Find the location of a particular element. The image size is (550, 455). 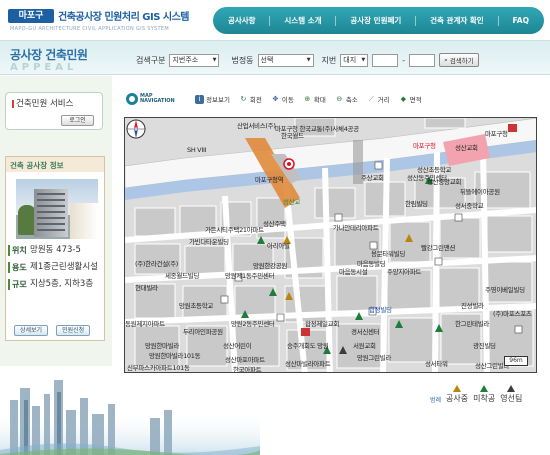

map-label: 한그린테빌라 is located at coordinates (472, 324).